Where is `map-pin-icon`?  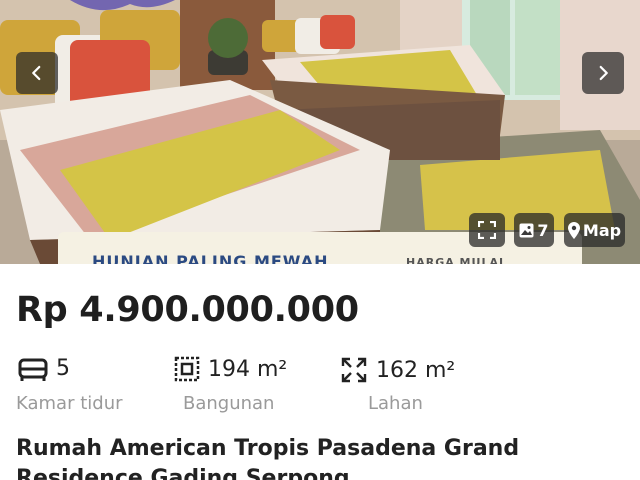 map-pin-icon is located at coordinates (573, 230).